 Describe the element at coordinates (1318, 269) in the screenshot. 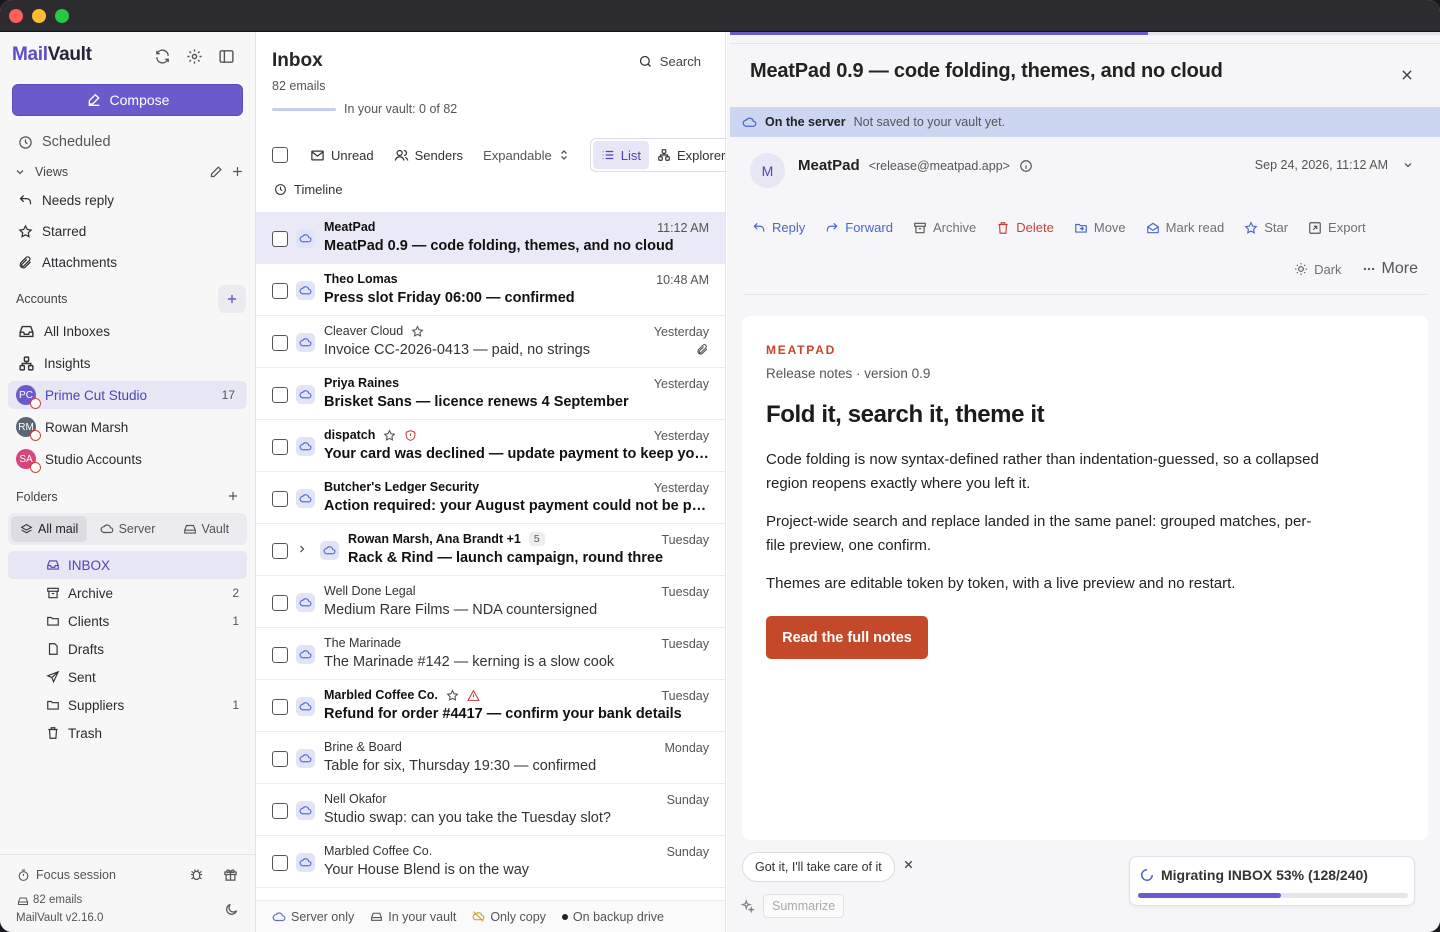

I see `dark-mode-button: Dark` at that location.